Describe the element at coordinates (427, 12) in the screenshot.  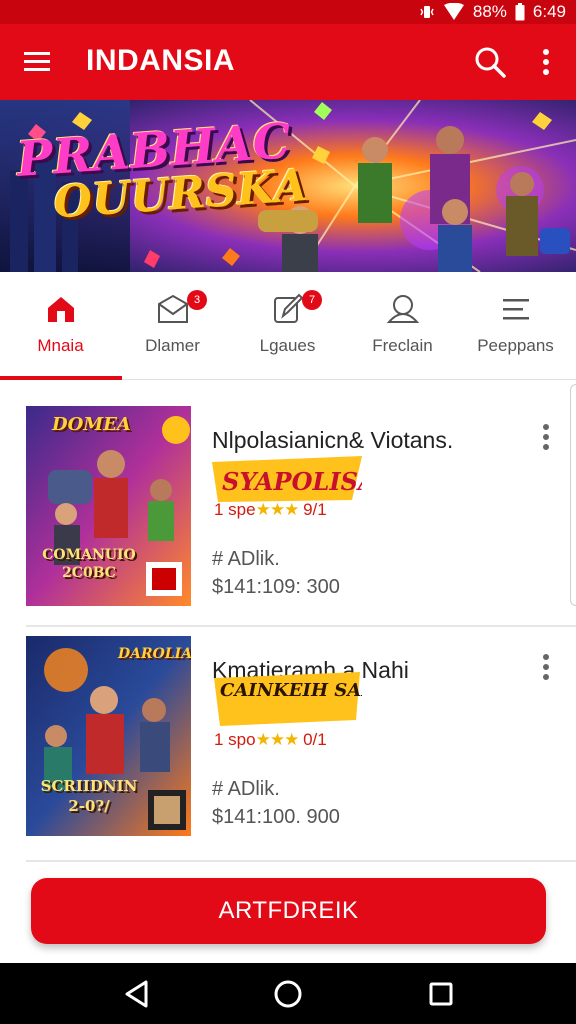
I see `vibrate-icon` at that location.